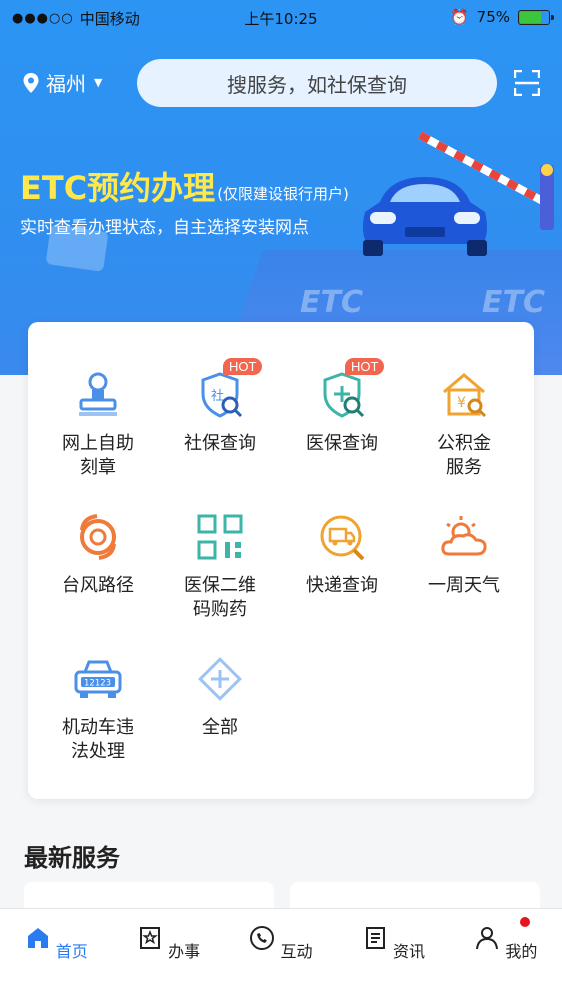 This screenshot has height=1000, width=562. I want to click on tab-label: 互动, so click(296, 951).